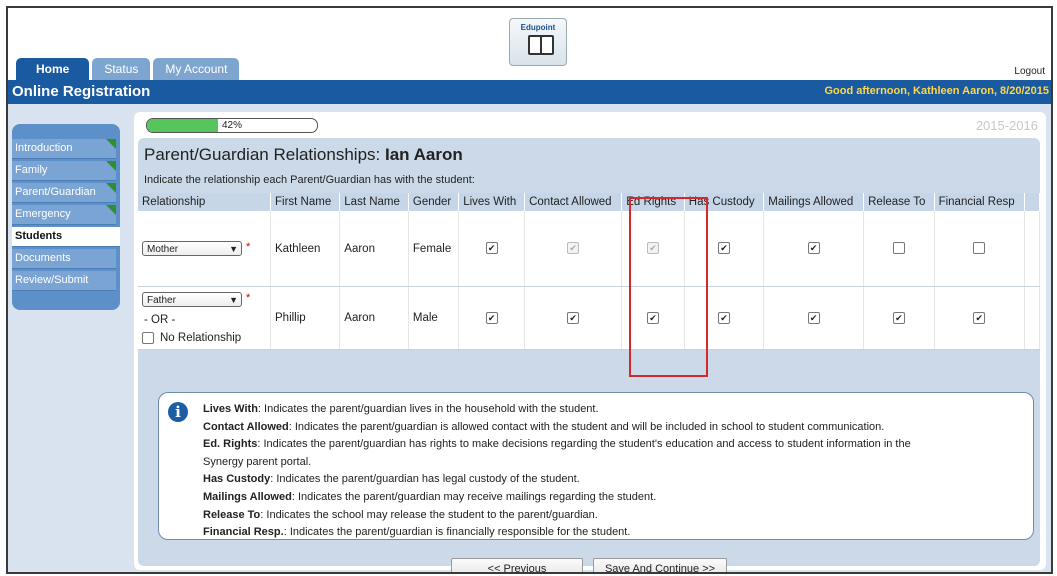 This screenshot has width=1057, height=576. What do you see at coordinates (192, 248) in the screenshot?
I see `relationship-select: Mother ▼` at bounding box center [192, 248].